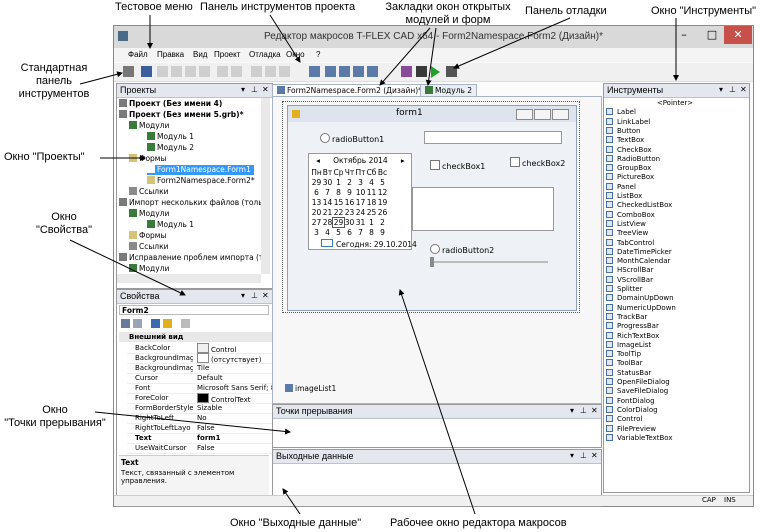  What do you see at coordinates (349, 232) in the screenshot?
I see `calendar-week: 3456789` at bounding box center [349, 232].